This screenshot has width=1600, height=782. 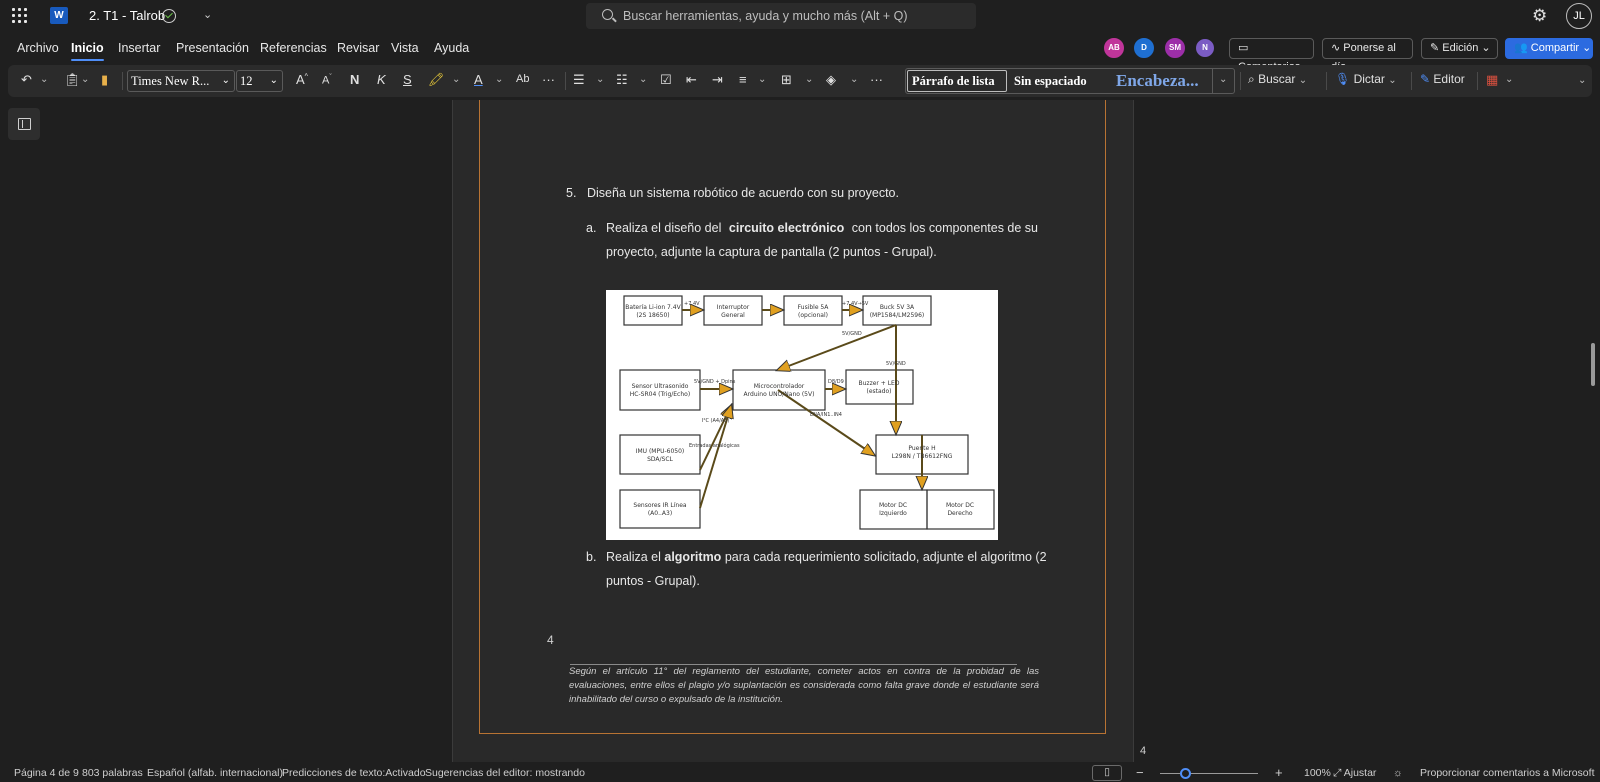 I want to click on font-name-select: Times New R... ⌄, so click(x=181, y=81).